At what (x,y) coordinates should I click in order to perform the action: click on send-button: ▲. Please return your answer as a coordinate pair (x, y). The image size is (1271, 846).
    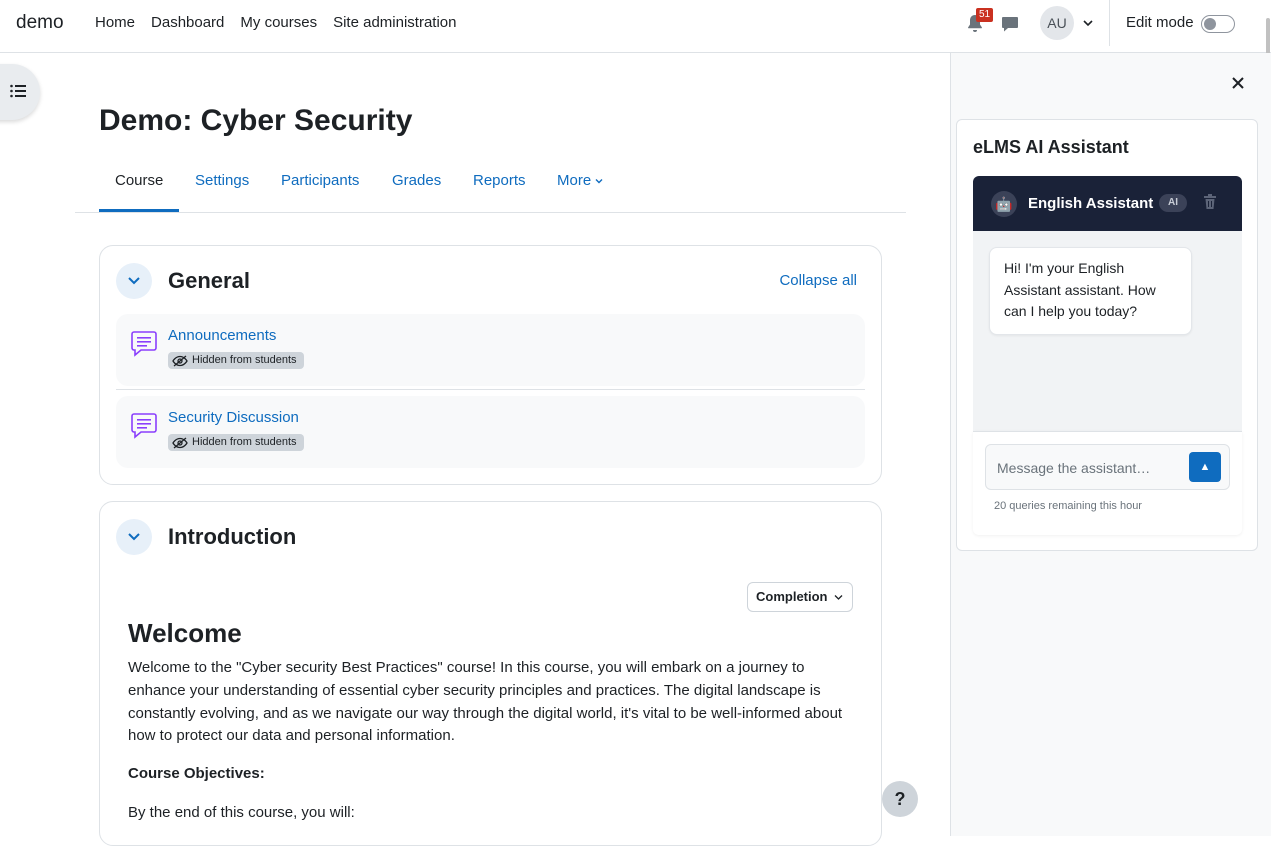
    Looking at the image, I should click on (1205, 467).